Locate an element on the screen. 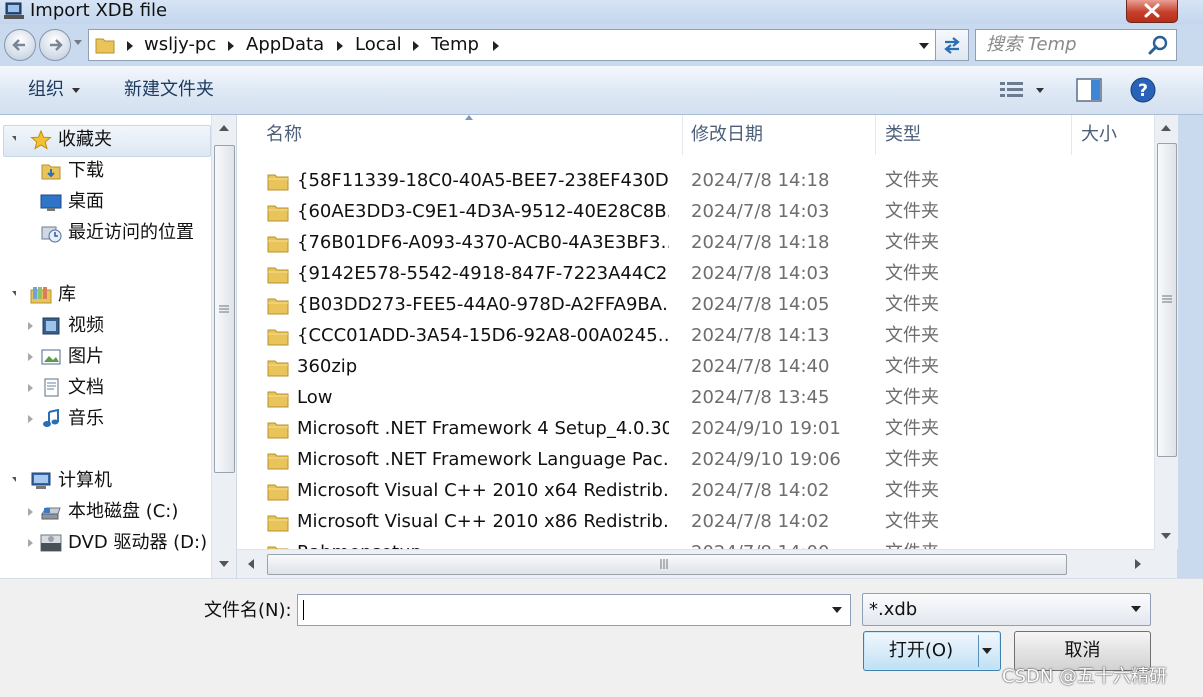 The height and width of the screenshot is (697, 1203). organize-button: 组织 is located at coordinates (54, 90).